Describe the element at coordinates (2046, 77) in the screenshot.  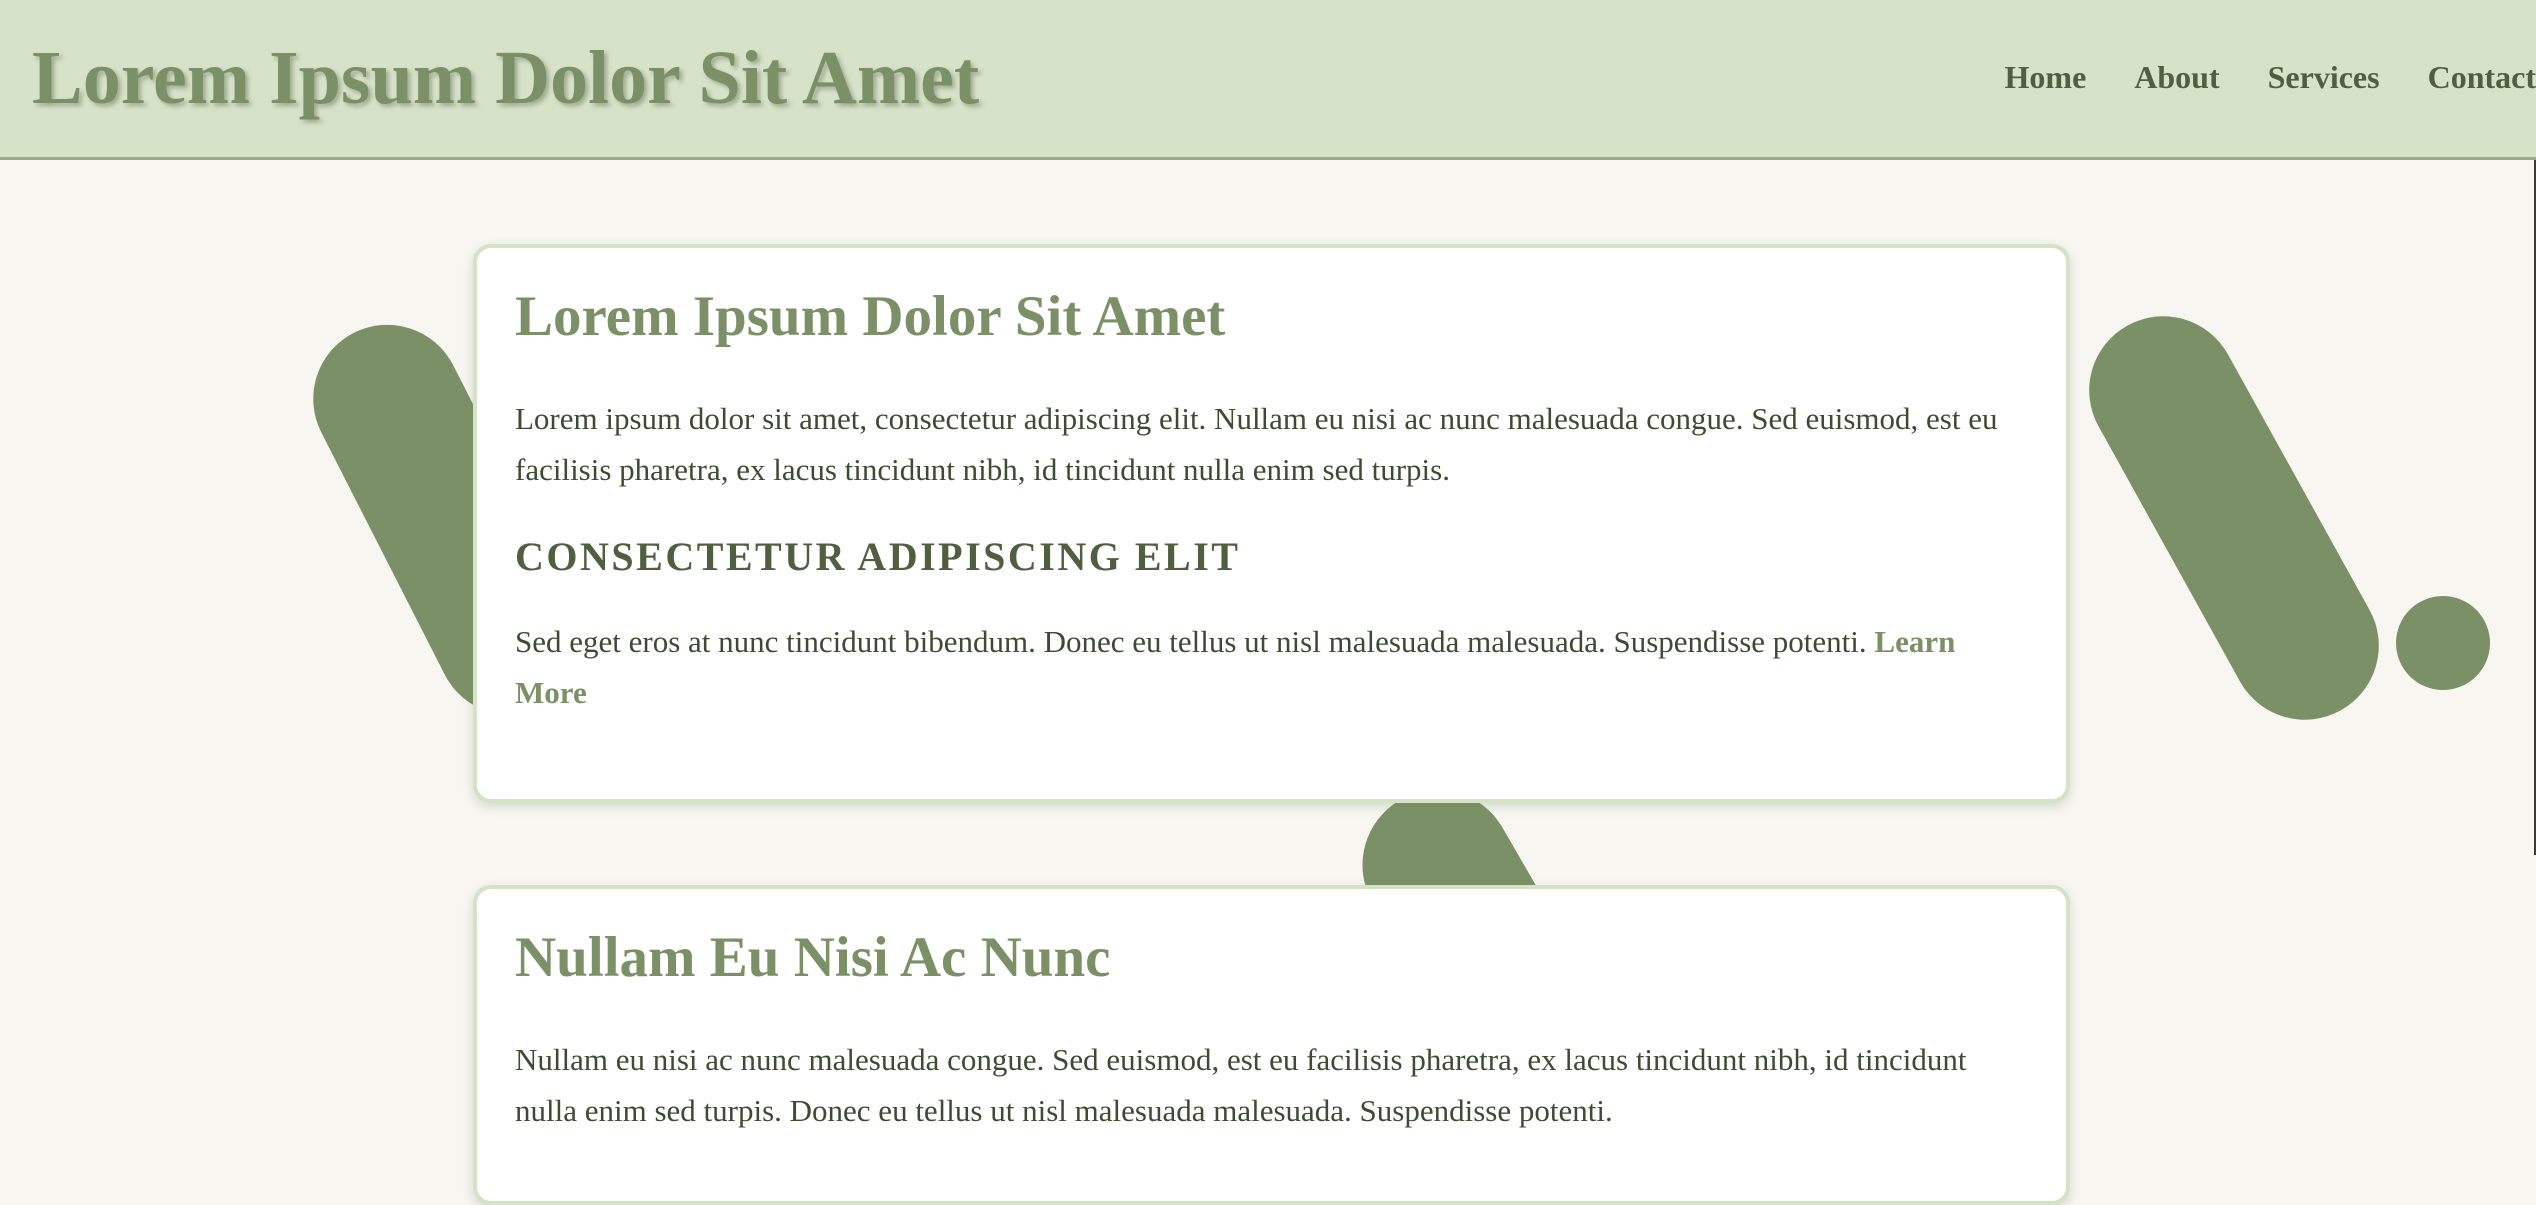
I see `nav-link-home: Home` at that location.